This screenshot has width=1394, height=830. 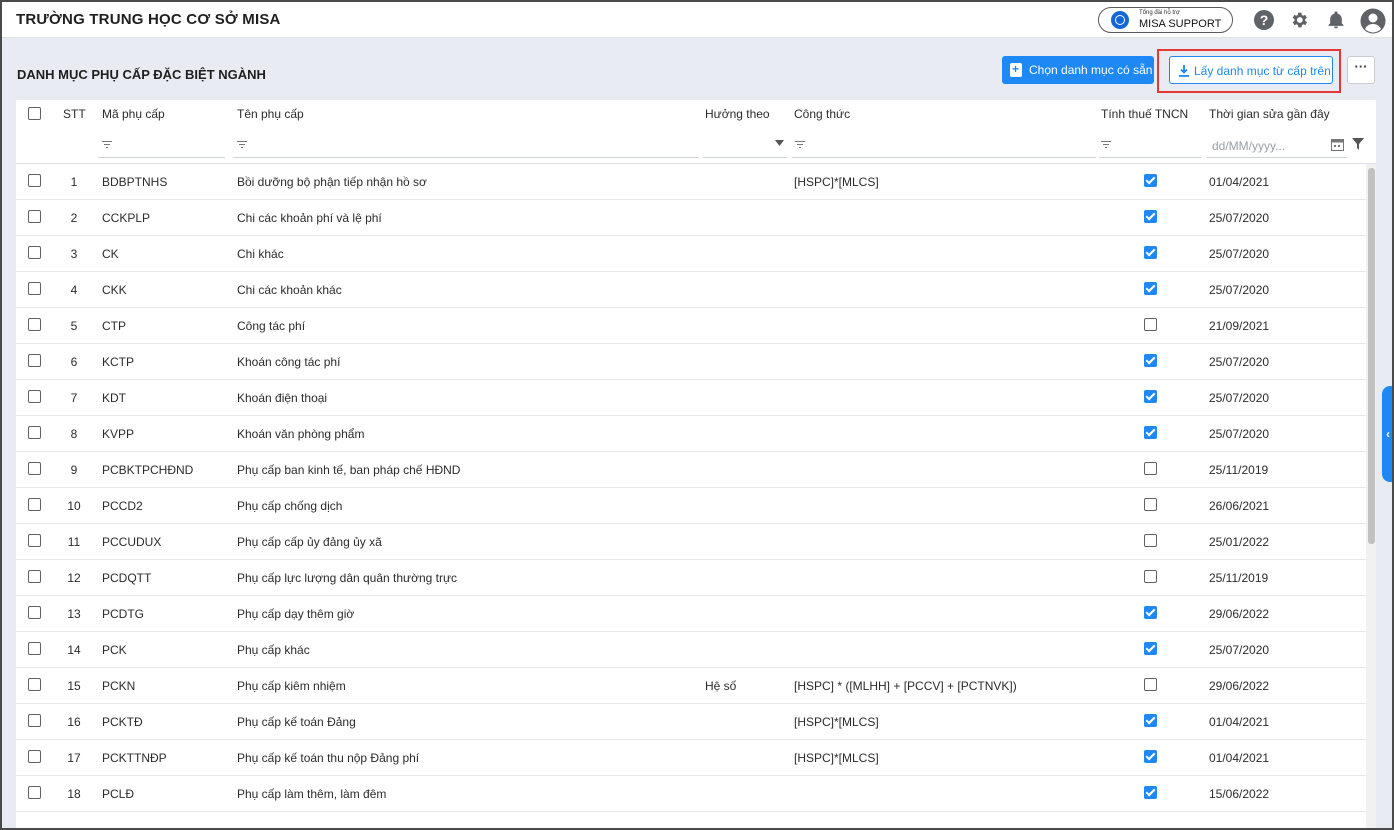 I want to click on chevron-left-icon: ‹, so click(x=1387, y=434).